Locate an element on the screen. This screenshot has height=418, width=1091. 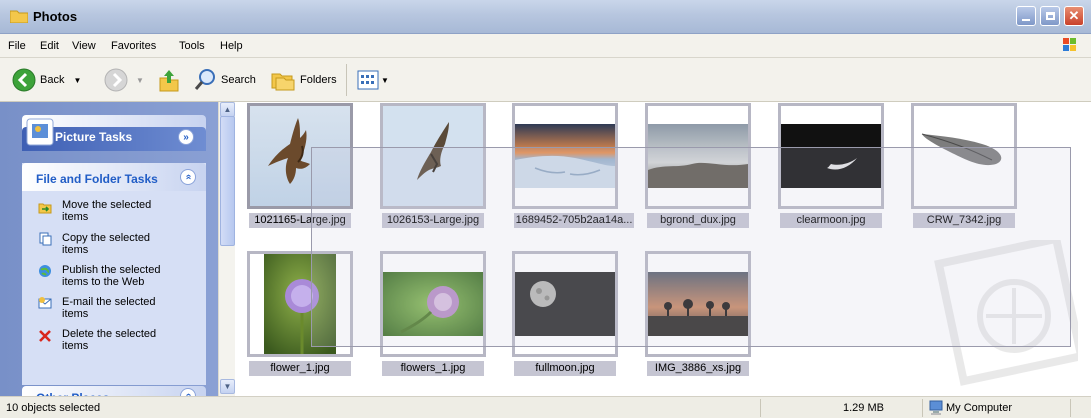
task-email: E-mail the selected items is located at coordinates (142, 308).